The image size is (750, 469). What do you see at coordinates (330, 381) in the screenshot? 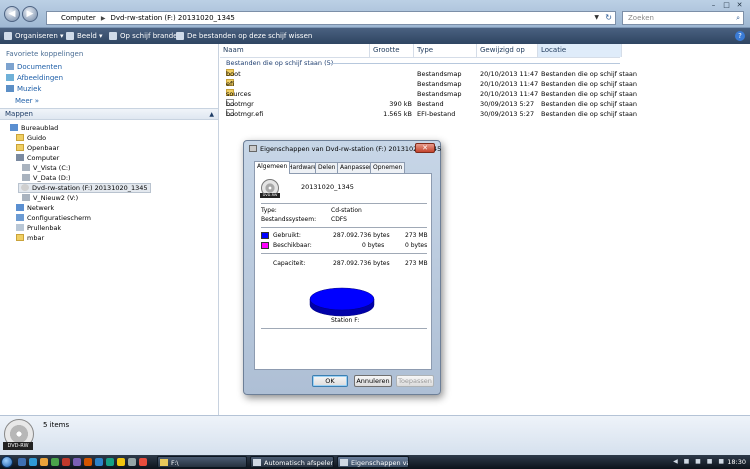
I see `ok-button: OK` at bounding box center [330, 381].